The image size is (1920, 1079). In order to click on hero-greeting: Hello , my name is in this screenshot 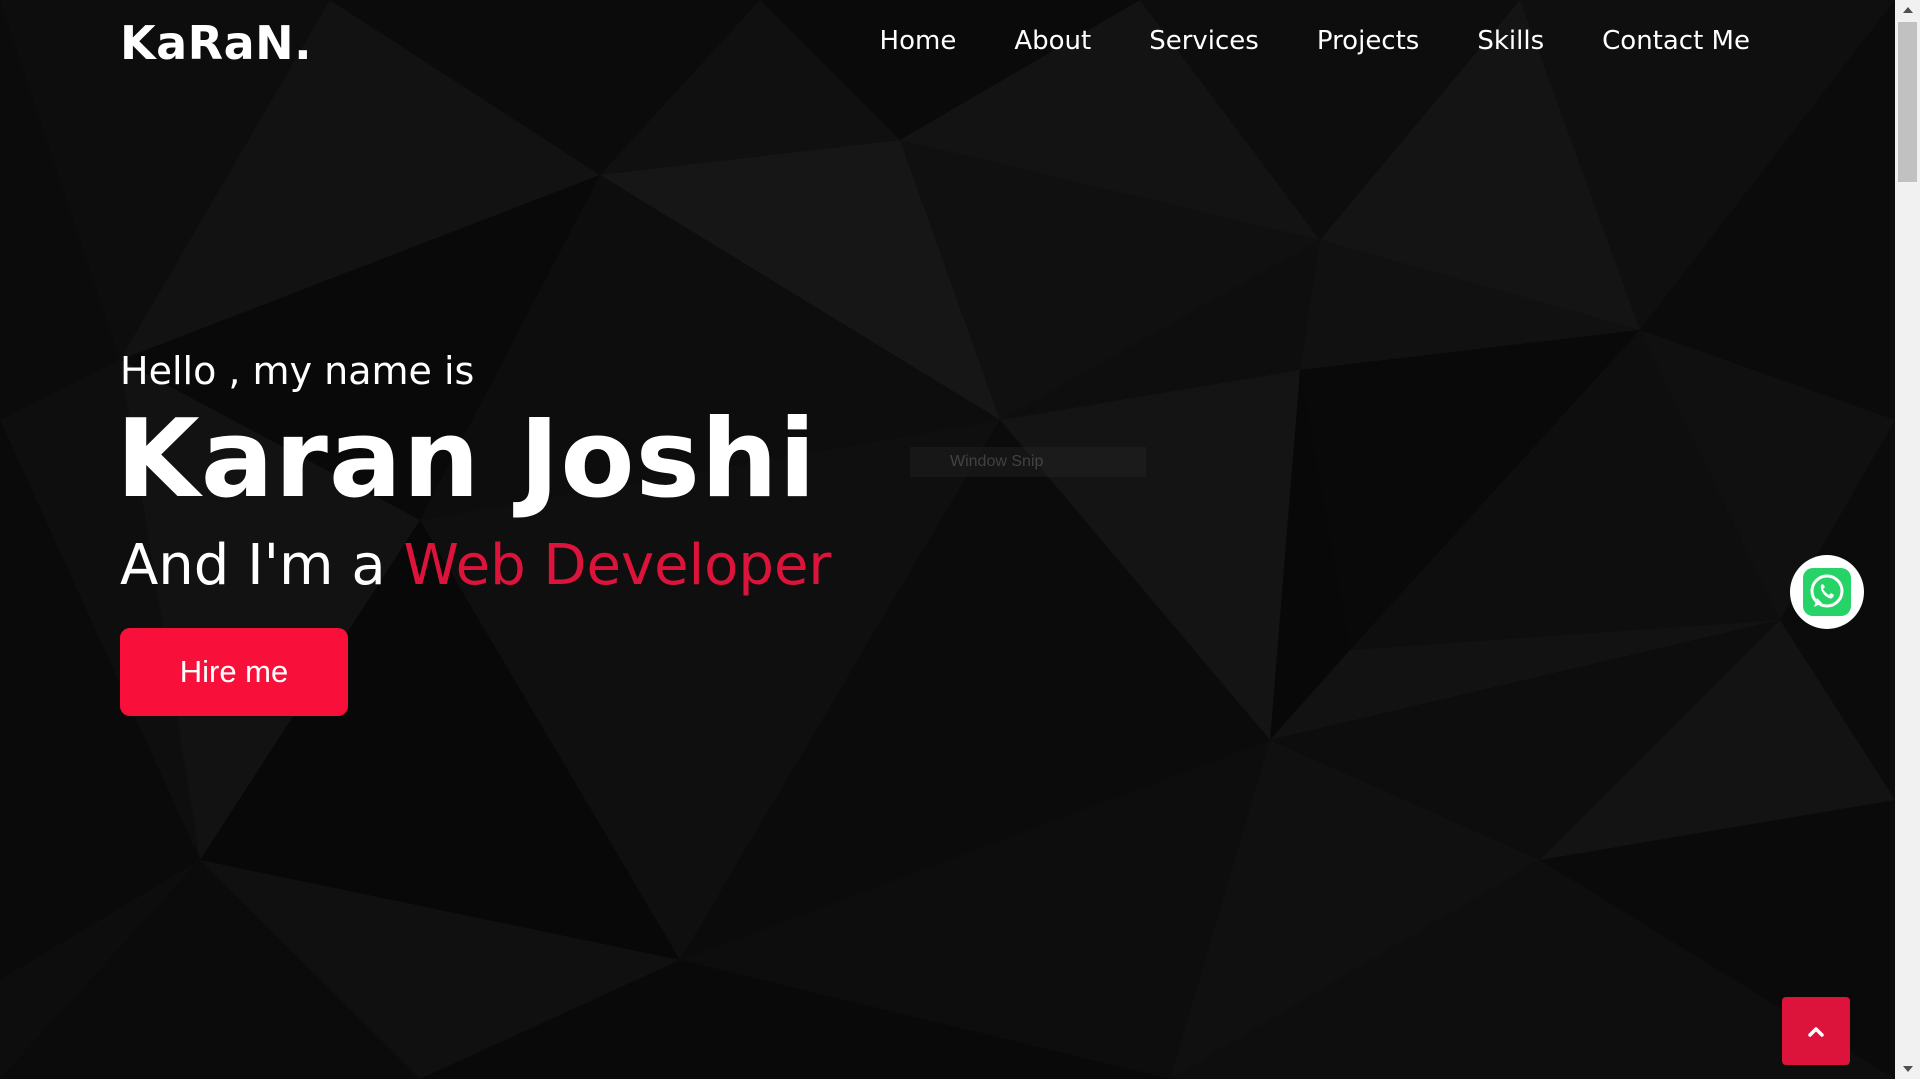, I will do `click(297, 371)`.